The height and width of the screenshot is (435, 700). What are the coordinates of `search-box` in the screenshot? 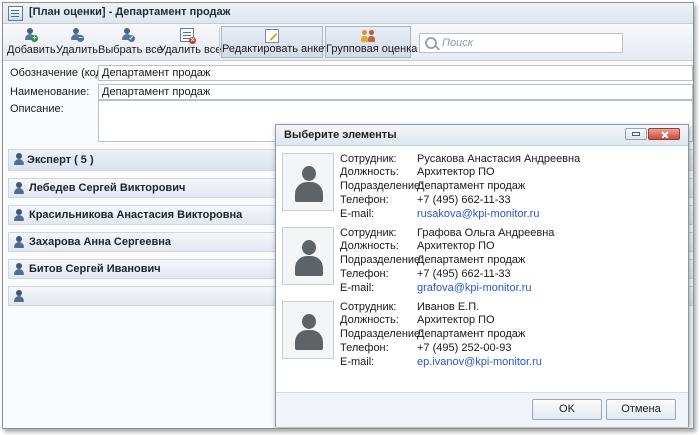 It's located at (521, 43).